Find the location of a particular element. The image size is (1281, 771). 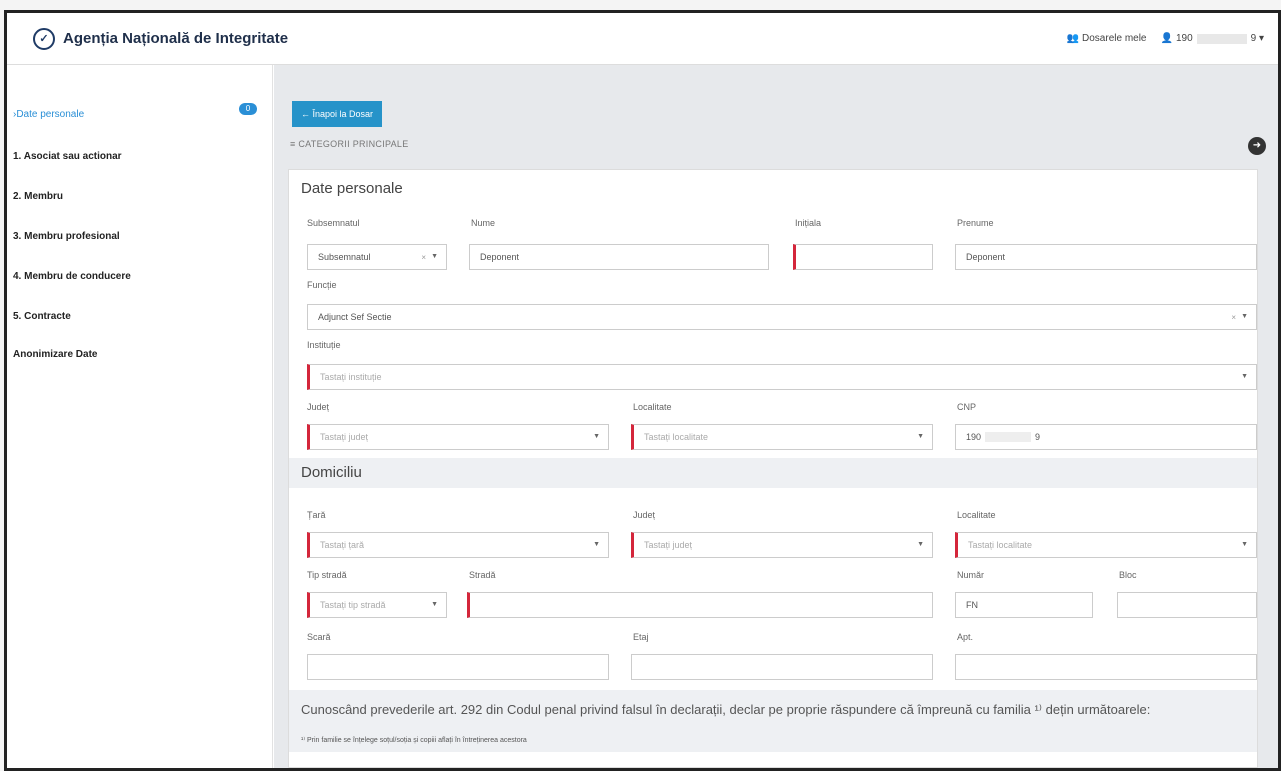

ani-logo-icon: ✓ is located at coordinates (44, 38).